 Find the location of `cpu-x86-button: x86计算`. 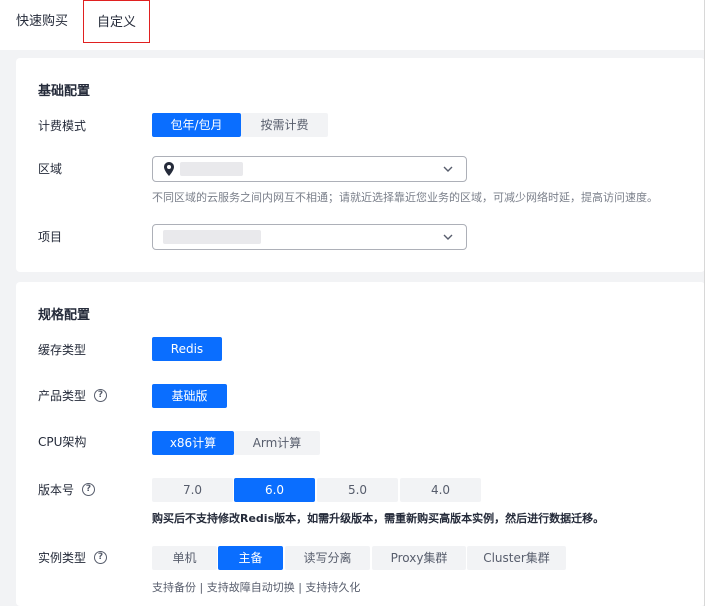

cpu-x86-button: x86计算 is located at coordinates (193, 443).